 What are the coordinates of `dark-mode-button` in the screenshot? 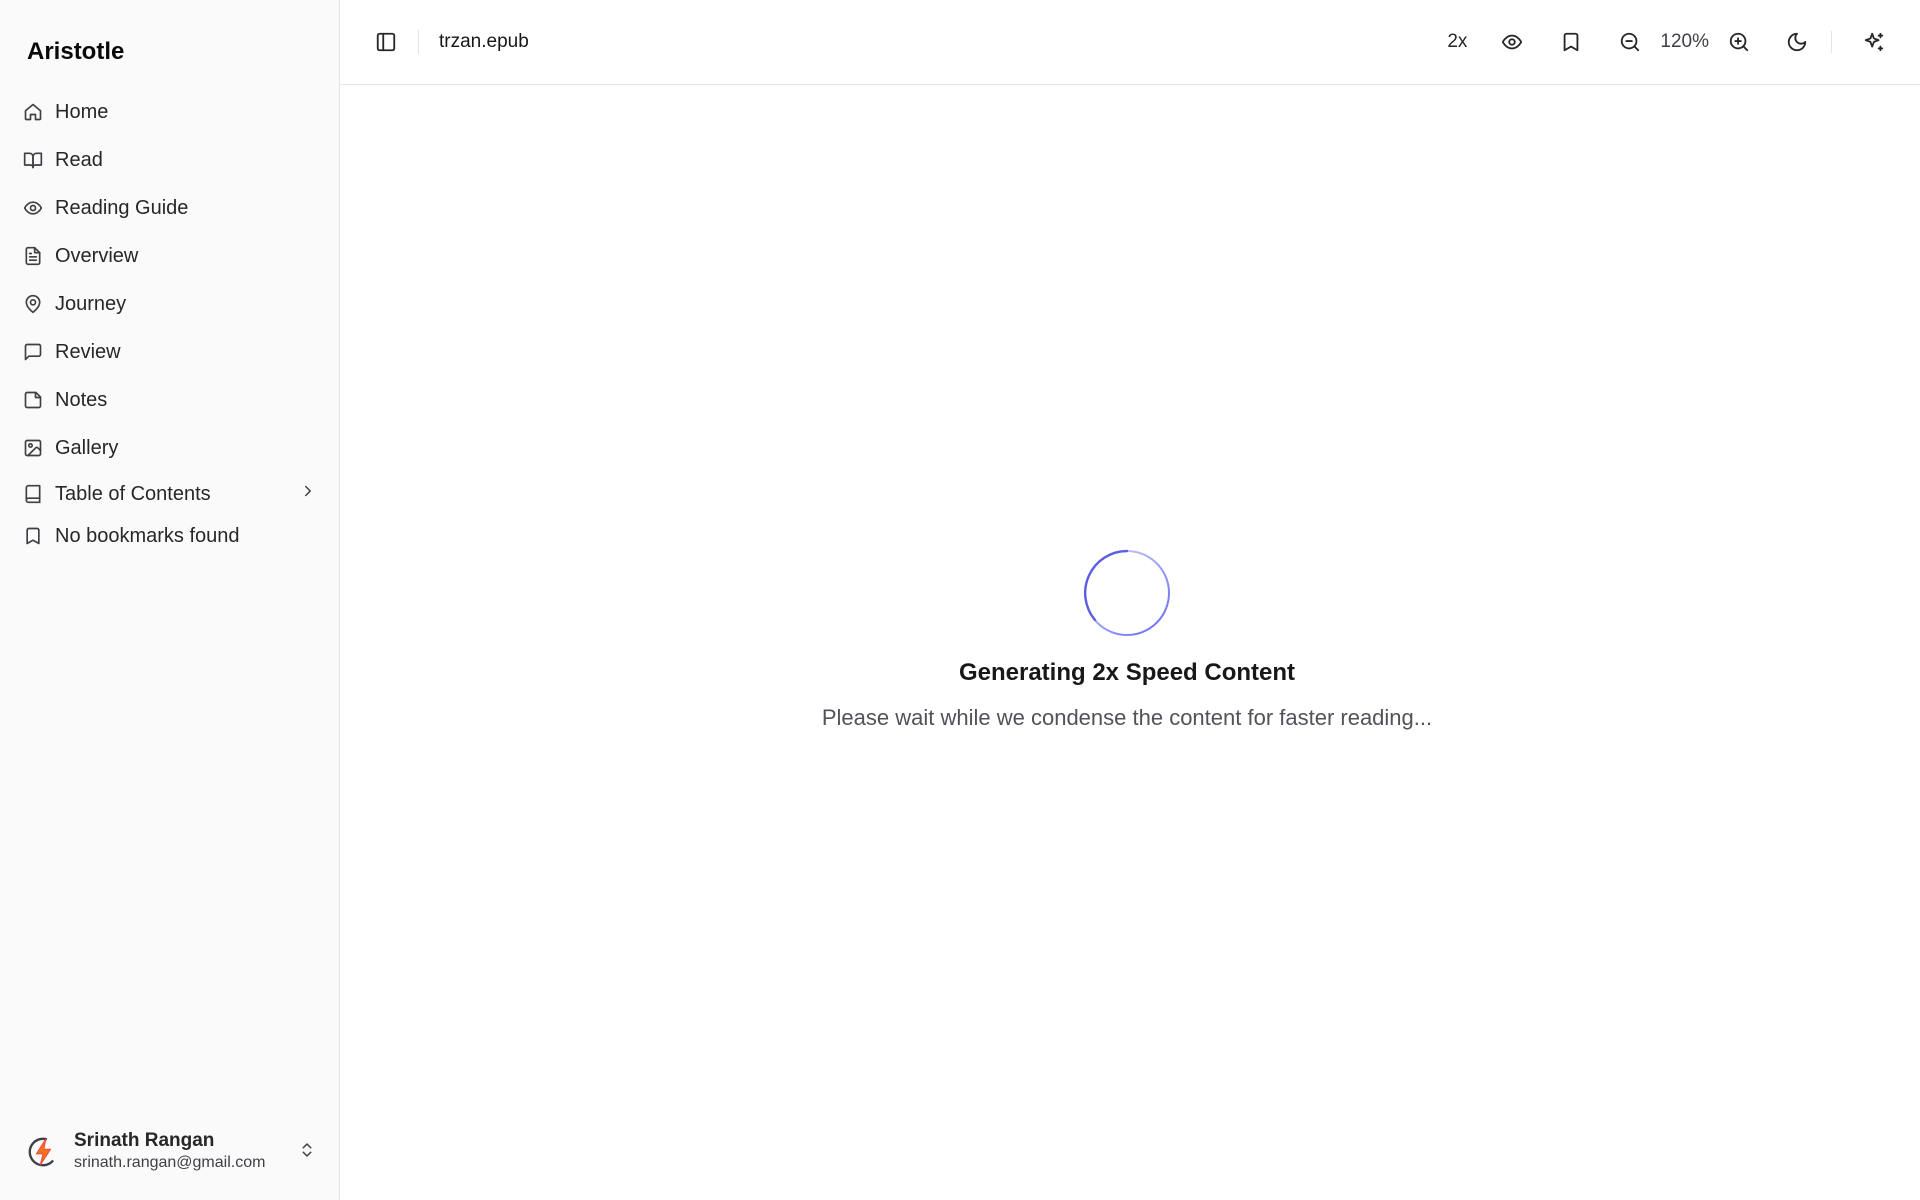 It's located at (1797, 42).